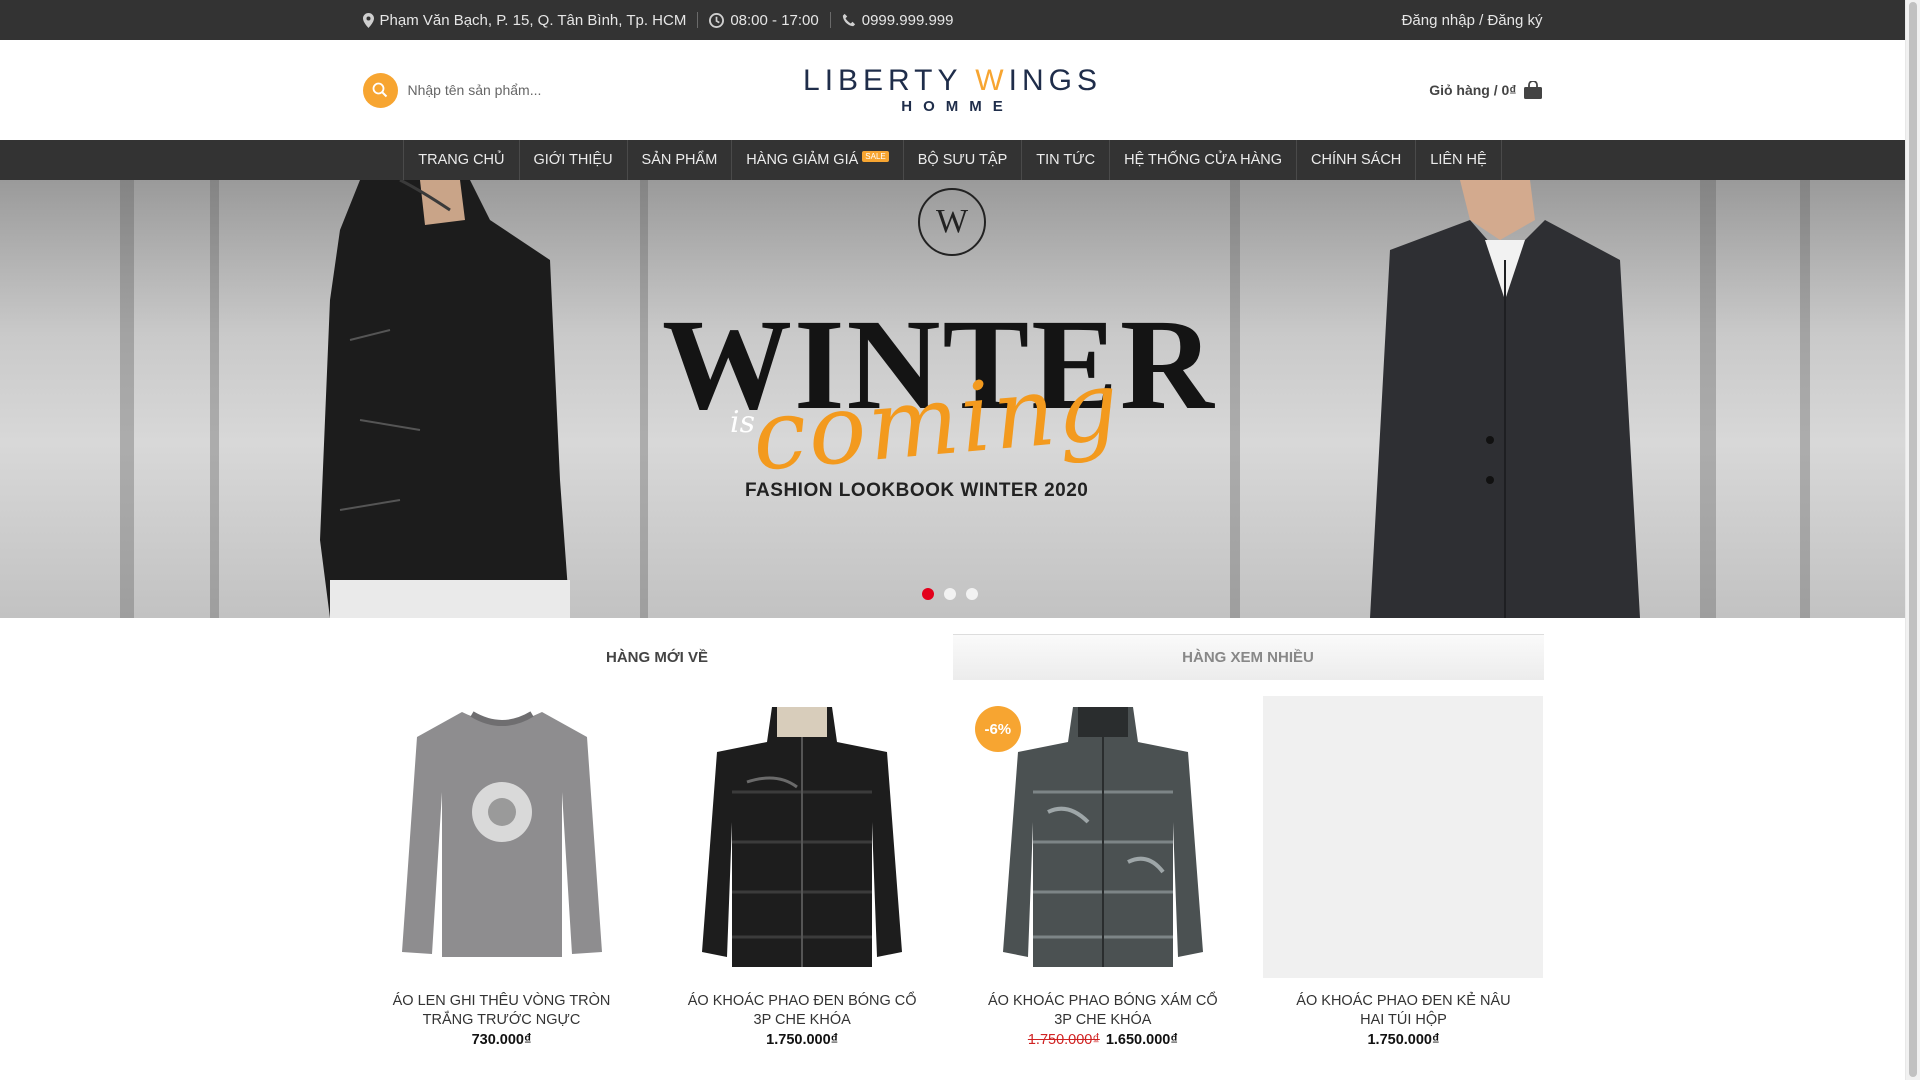 The width and height of the screenshot is (1920, 1080). I want to click on nav-item-label: CHÍNH SÁCH, so click(1356, 160).